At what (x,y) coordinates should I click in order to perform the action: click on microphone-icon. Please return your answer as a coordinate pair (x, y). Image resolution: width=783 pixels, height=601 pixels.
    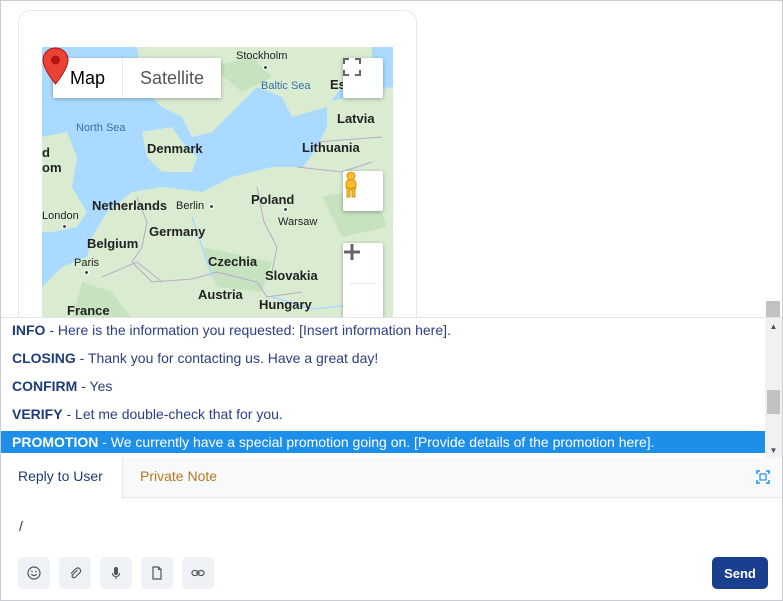
    Looking at the image, I should click on (116, 573).